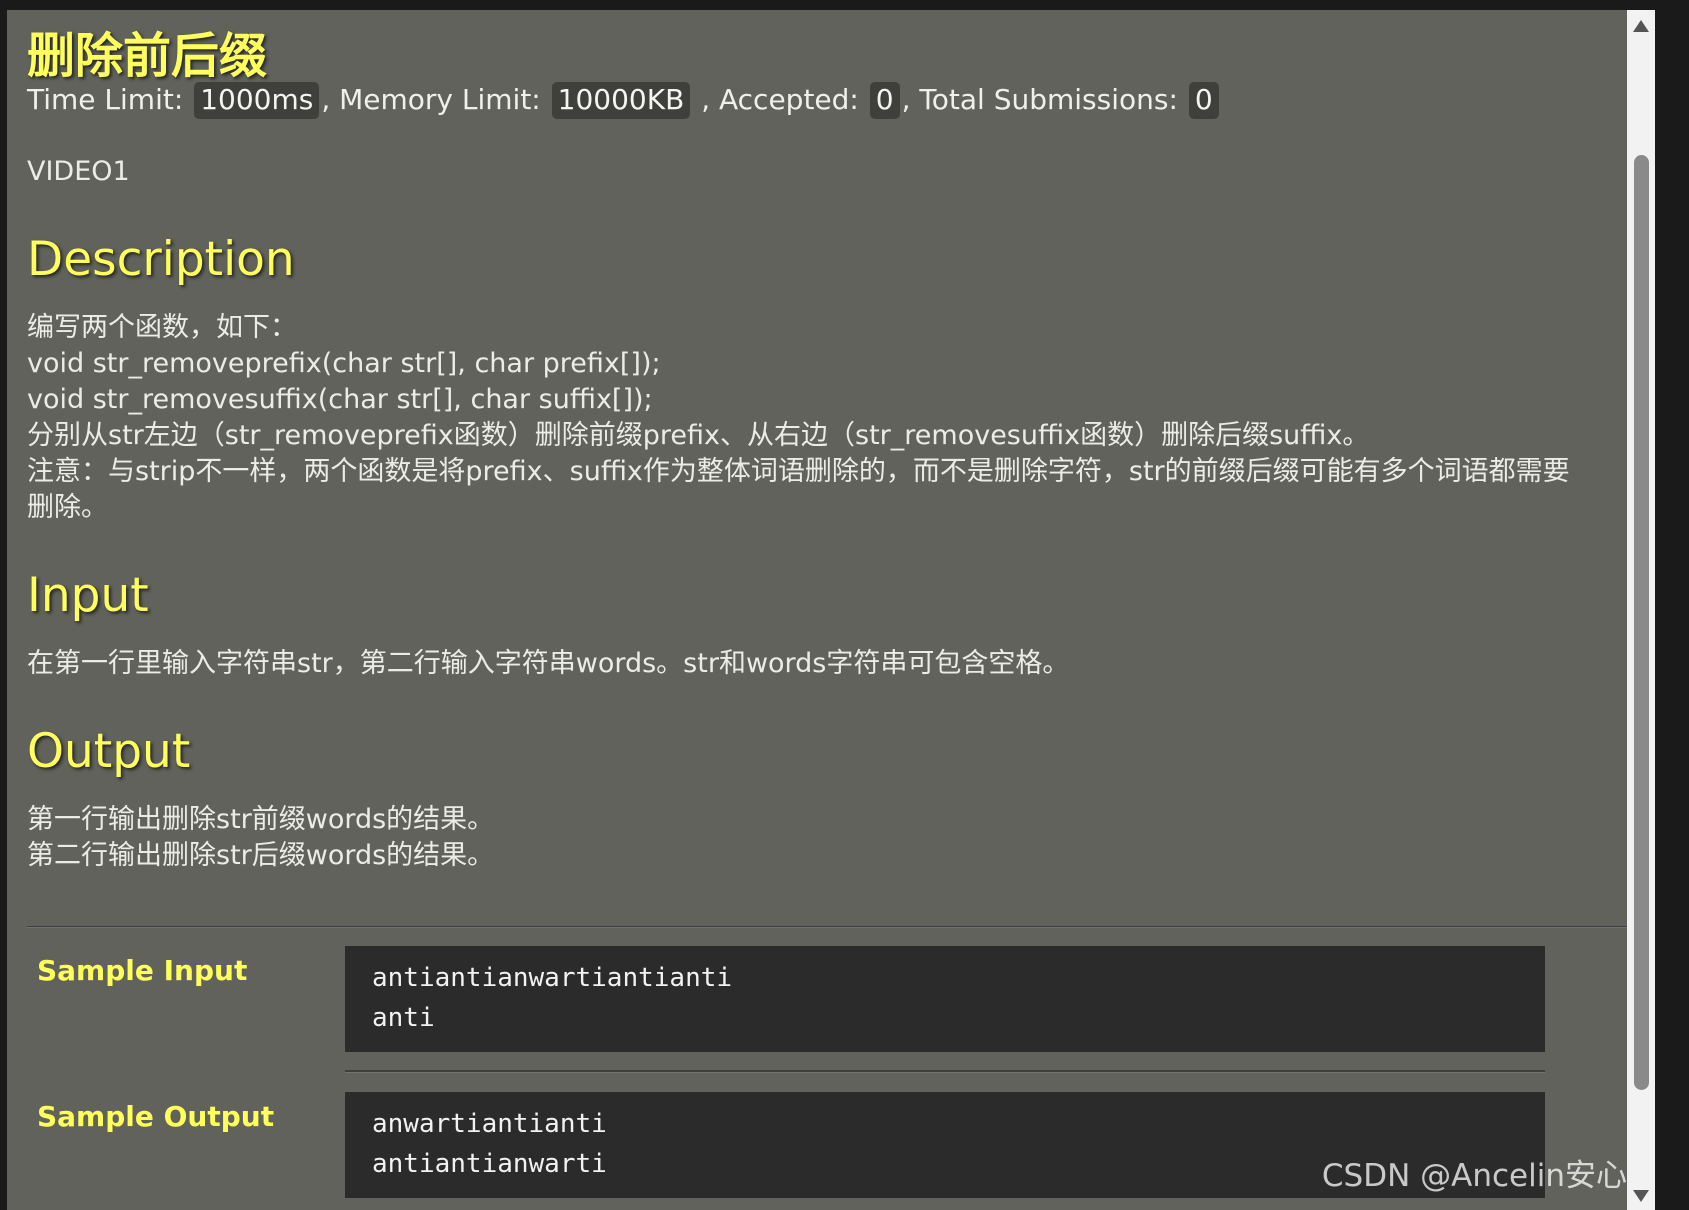  Describe the element at coordinates (1474, 1176) in the screenshot. I see `watermark: CSDN @Ancelin安心` at that location.